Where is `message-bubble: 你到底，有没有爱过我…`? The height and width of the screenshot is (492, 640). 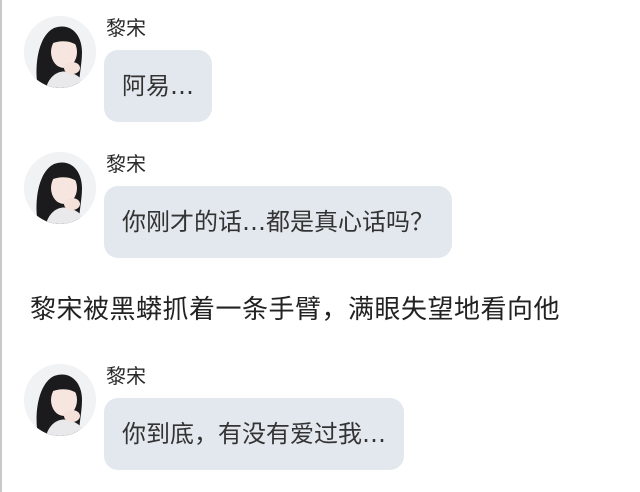
message-bubble: 你到底，有没有爱过我… is located at coordinates (254, 434).